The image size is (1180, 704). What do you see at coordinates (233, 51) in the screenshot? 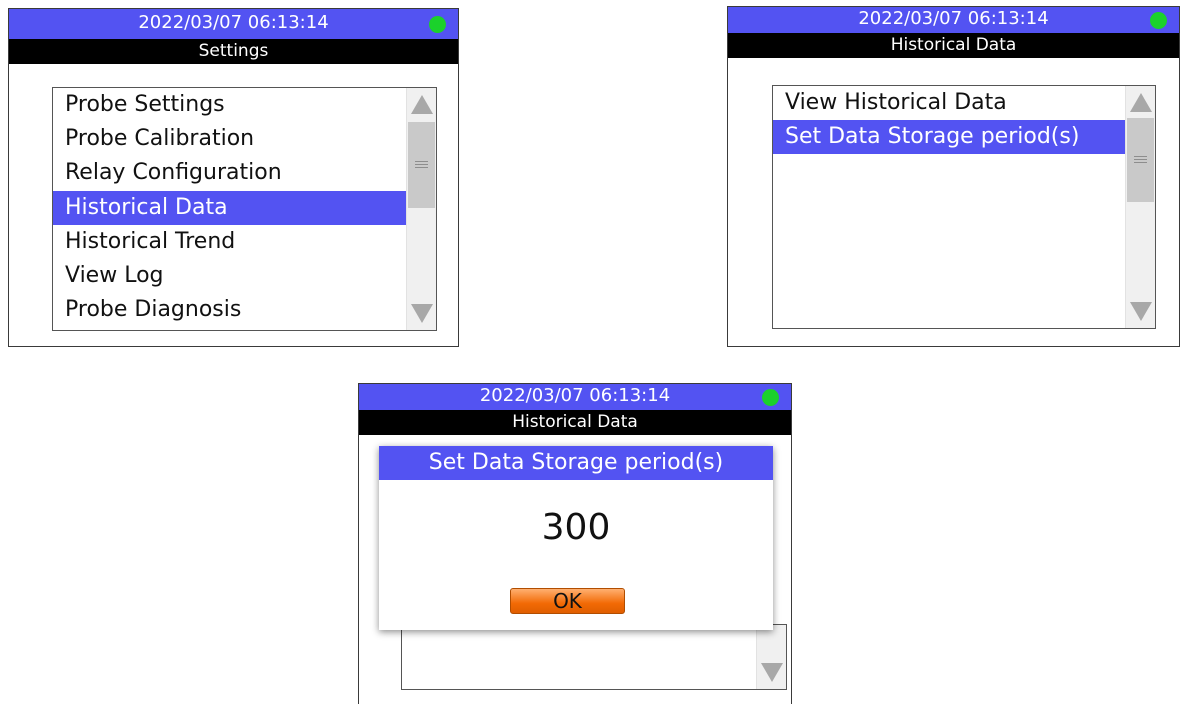
I see `screen-title: Settings` at bounding box center [233, 51].